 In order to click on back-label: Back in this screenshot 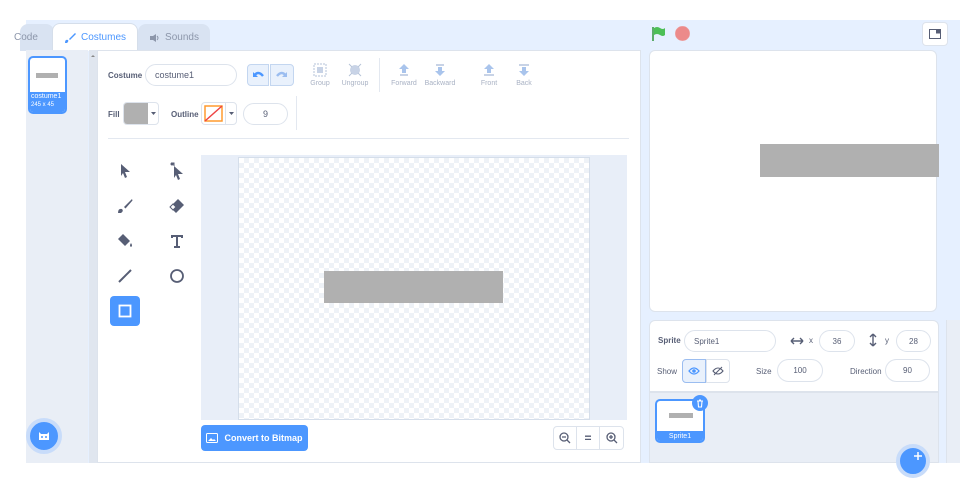, I will do `click(524, 83)`.